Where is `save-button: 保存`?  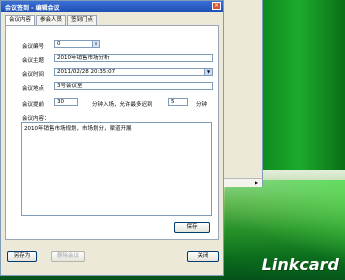 save-button: 保存 is located at coordinates (192, 227).